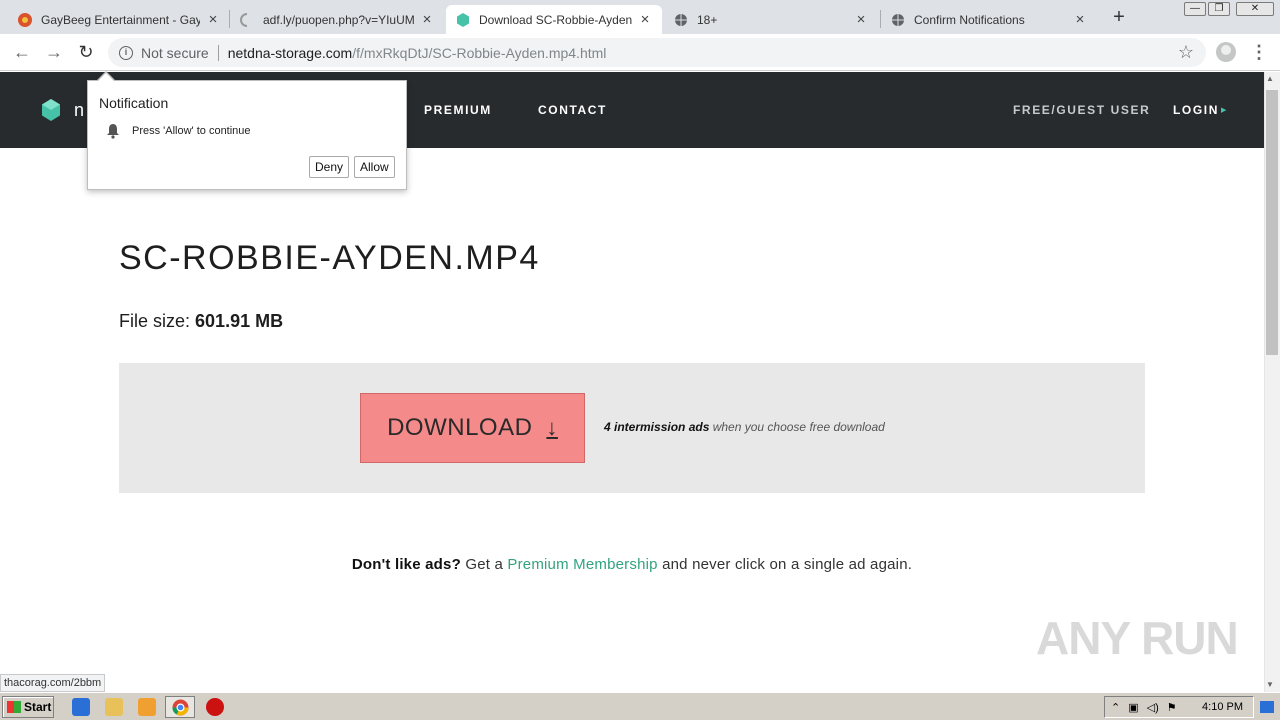 The width and height of the screenshot is (1280, 720). What do you see at coordinates (463, 19) in the screenshot?
I see `hexagon-icon` at bounding box center [463, 19].